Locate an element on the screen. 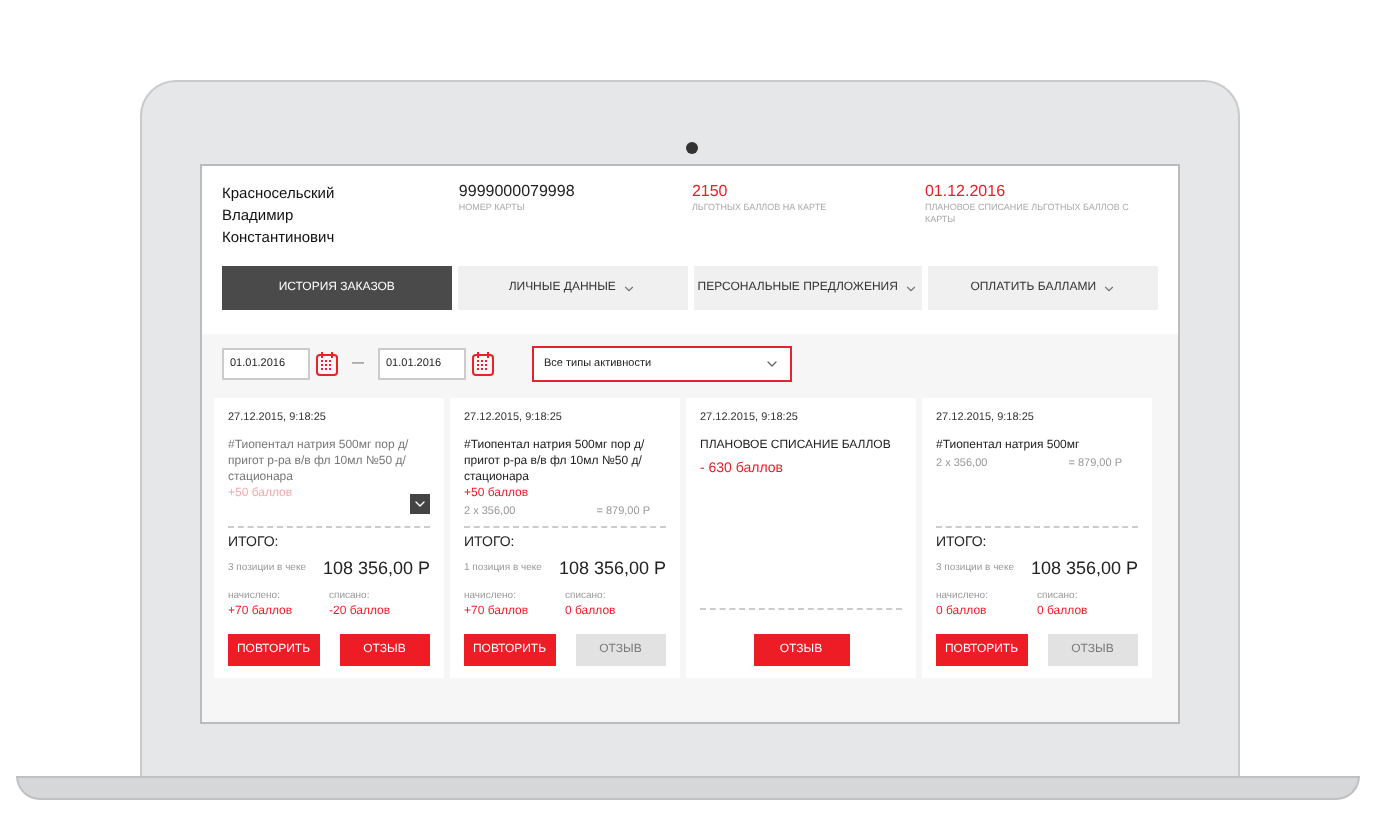 The image size is (1376, 820). stat-value: 01.12.2016 is located at coordinates (966, 192).